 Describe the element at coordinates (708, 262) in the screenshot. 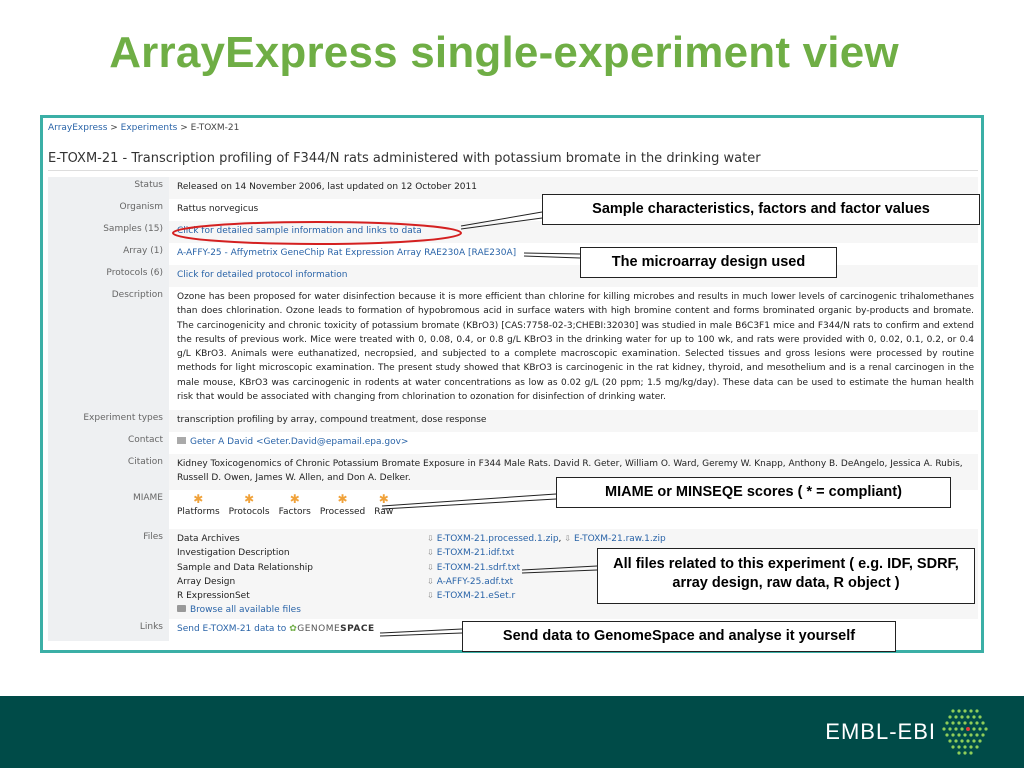

I see `callout-array: The microarray design used` at that location.